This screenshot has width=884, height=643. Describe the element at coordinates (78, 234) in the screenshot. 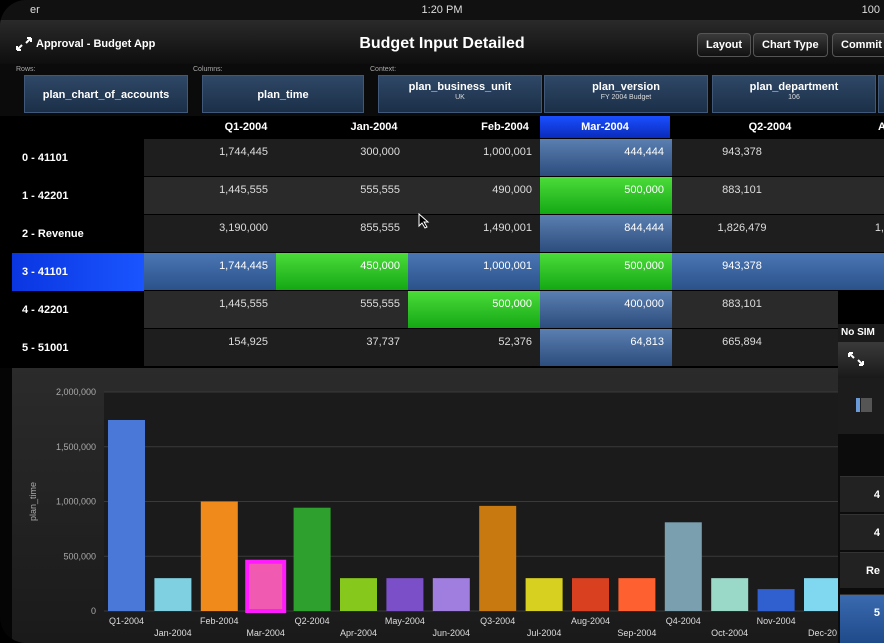

I see `row-header: 2 - Revenue` at that location.